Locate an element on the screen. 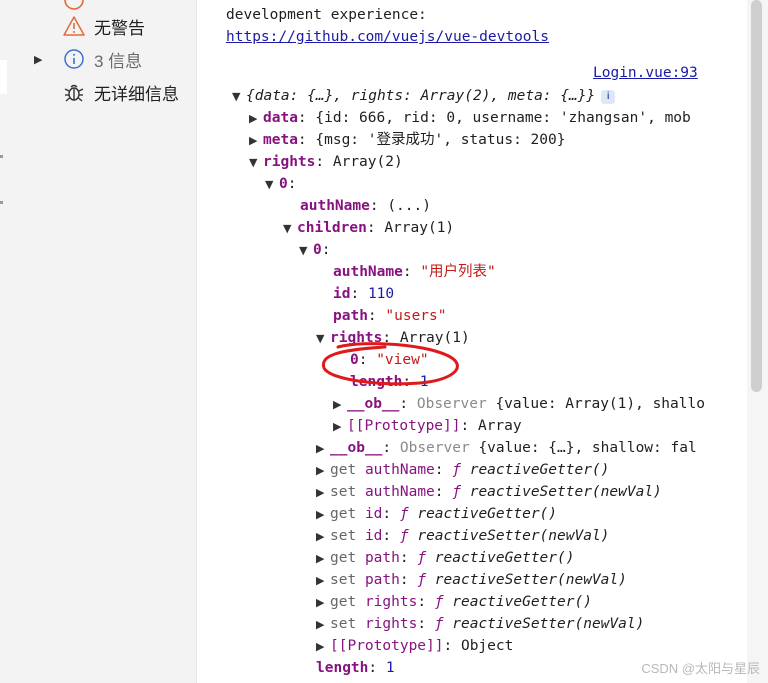 This screenshot has height=683, width=768. tree-node-index-0: ▼ 0: is located at coordinates (280, 184).